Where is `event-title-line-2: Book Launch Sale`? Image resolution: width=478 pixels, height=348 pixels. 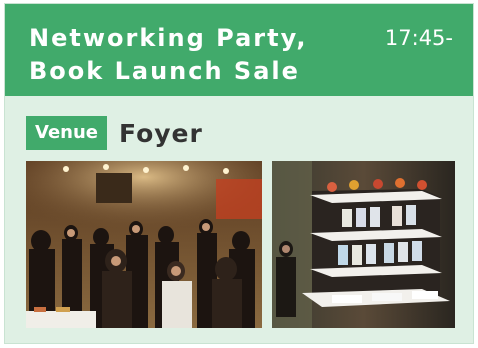
event-title-line-2: Book Launch Sale is located at coordinates (164, 71).